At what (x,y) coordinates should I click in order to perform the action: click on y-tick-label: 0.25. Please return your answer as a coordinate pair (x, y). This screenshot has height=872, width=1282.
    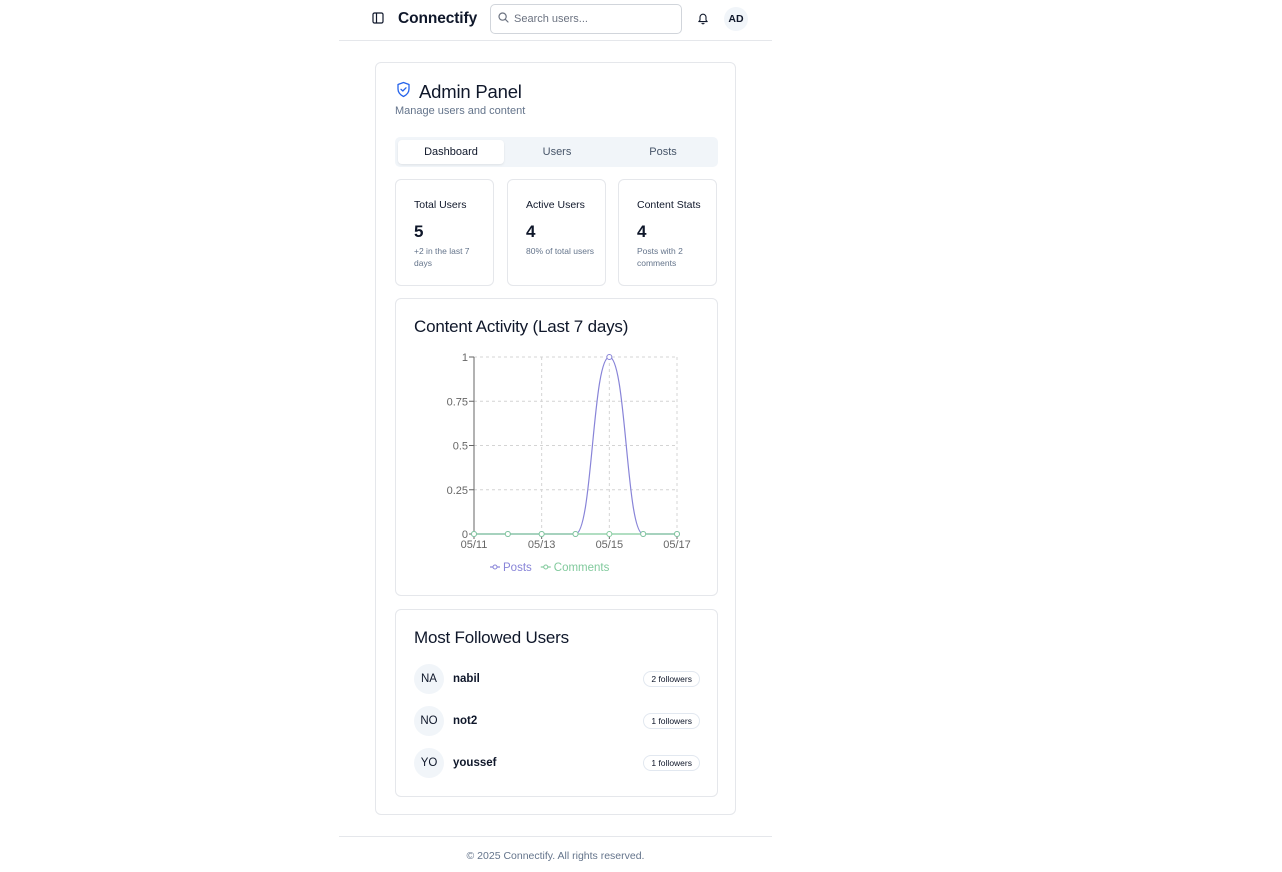
    Looking at the image, I should click on (457, 491).